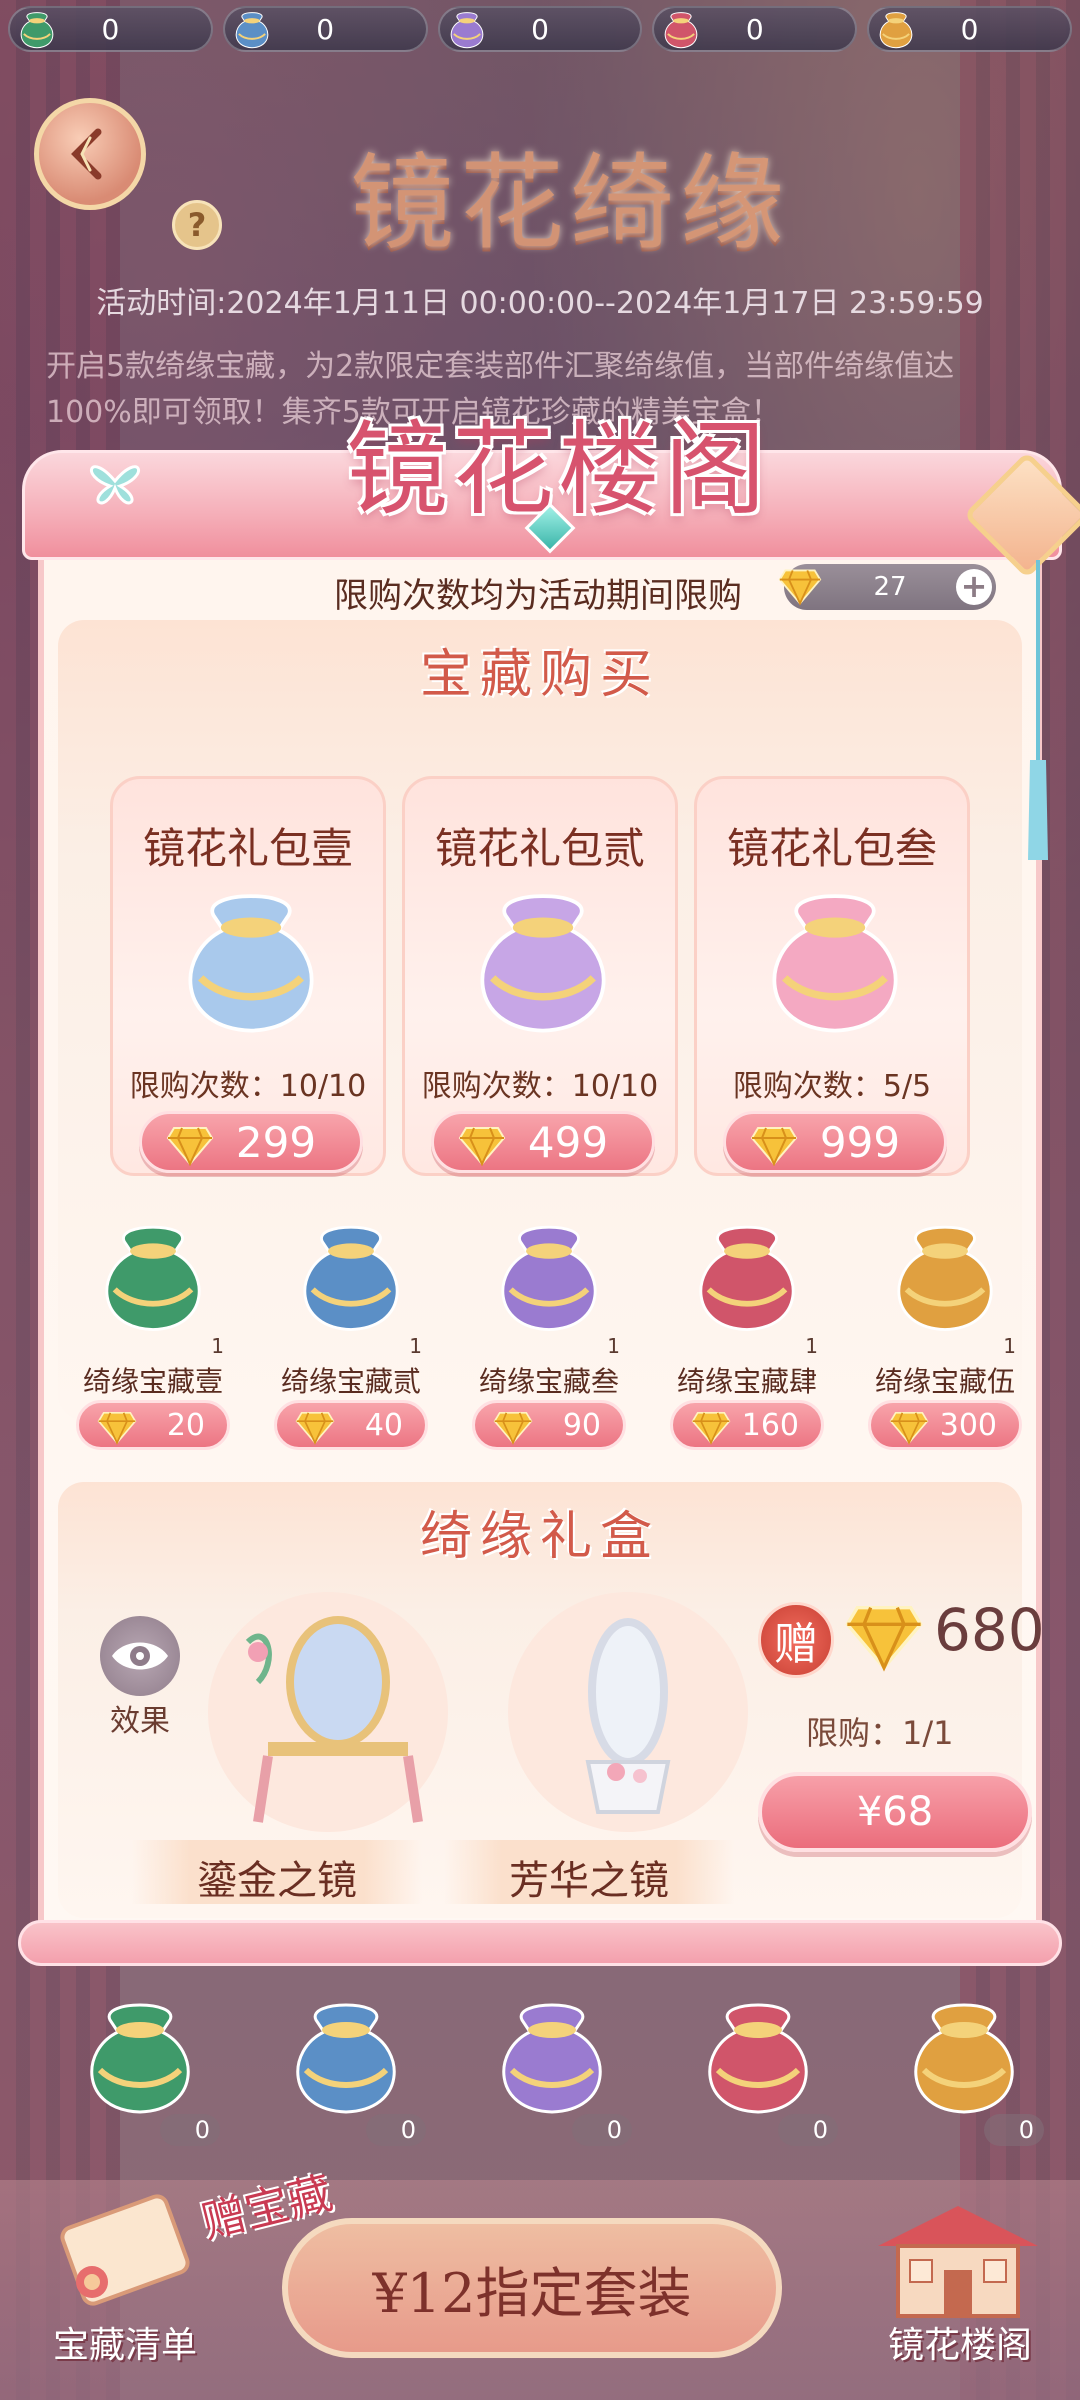  Describe the element at coordinates (974, 587) in the screenshot. I see `add-diamond-button: +` at that location.